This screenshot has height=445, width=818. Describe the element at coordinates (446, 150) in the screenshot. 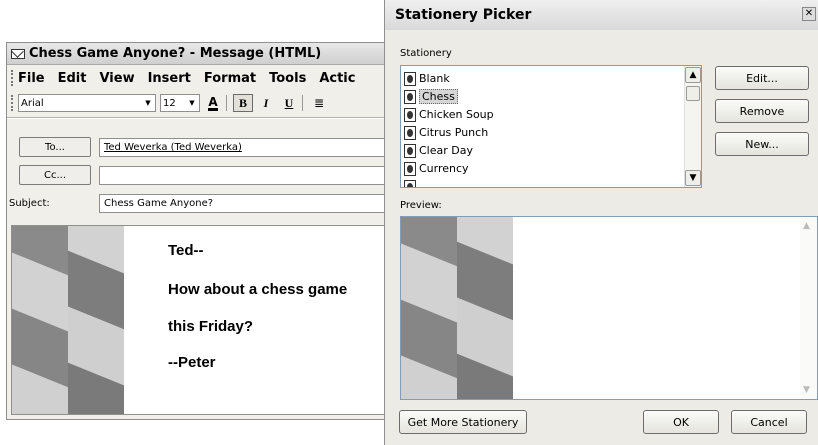

I see `list-item-label: Clear Day` at that location.